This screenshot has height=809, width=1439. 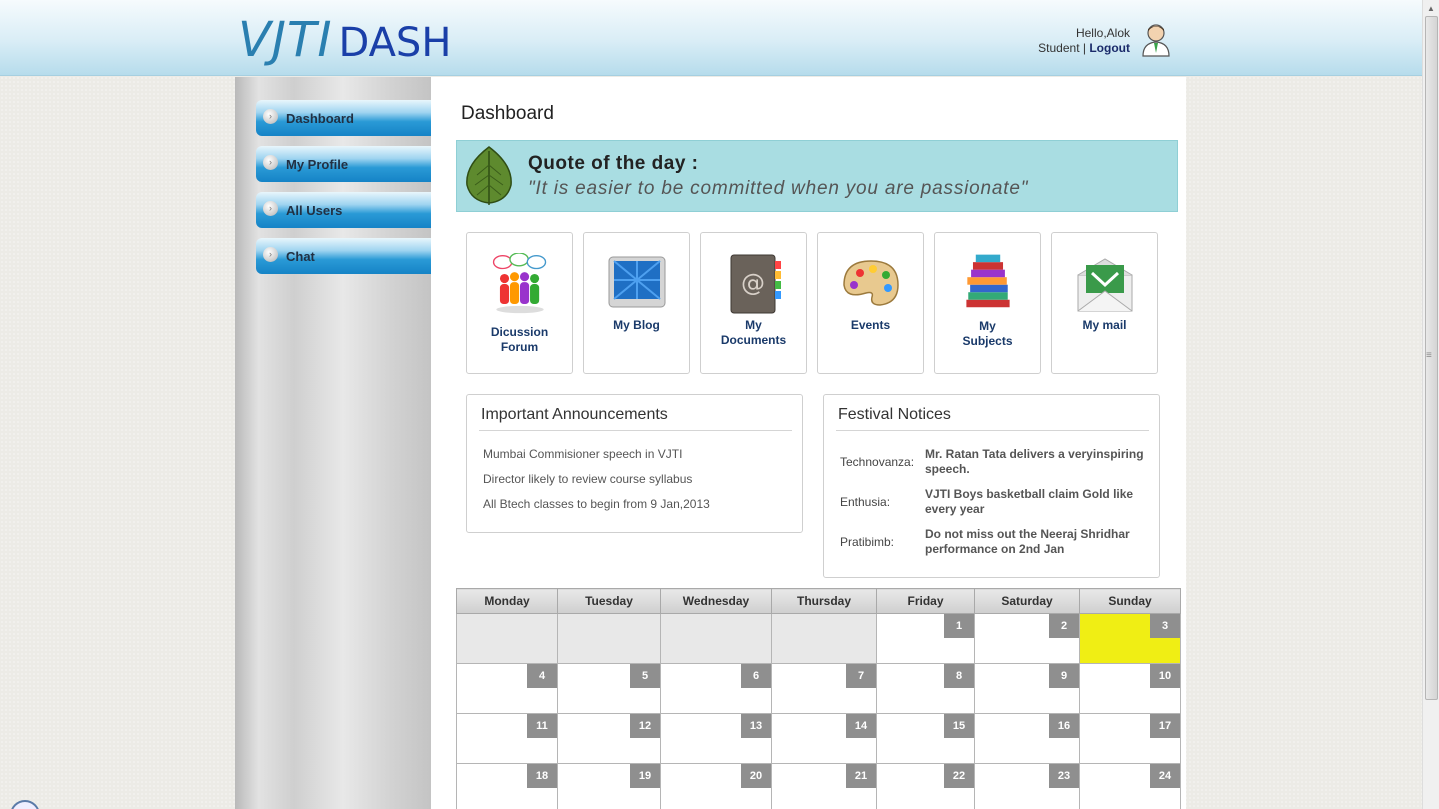 What do you see at coordinates (877, 462) in the screenshot?
I see `festival-name: Technovanza:` at bounding box center [877, 462].